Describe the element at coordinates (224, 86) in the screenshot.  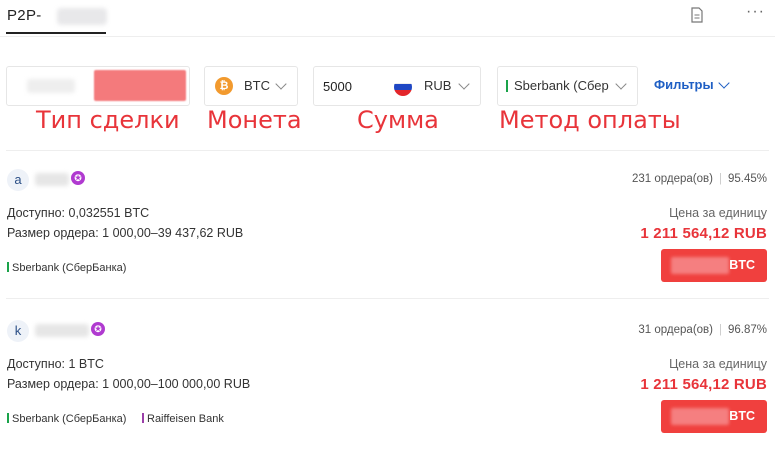
I see `btc-icon: ₿` at that location.